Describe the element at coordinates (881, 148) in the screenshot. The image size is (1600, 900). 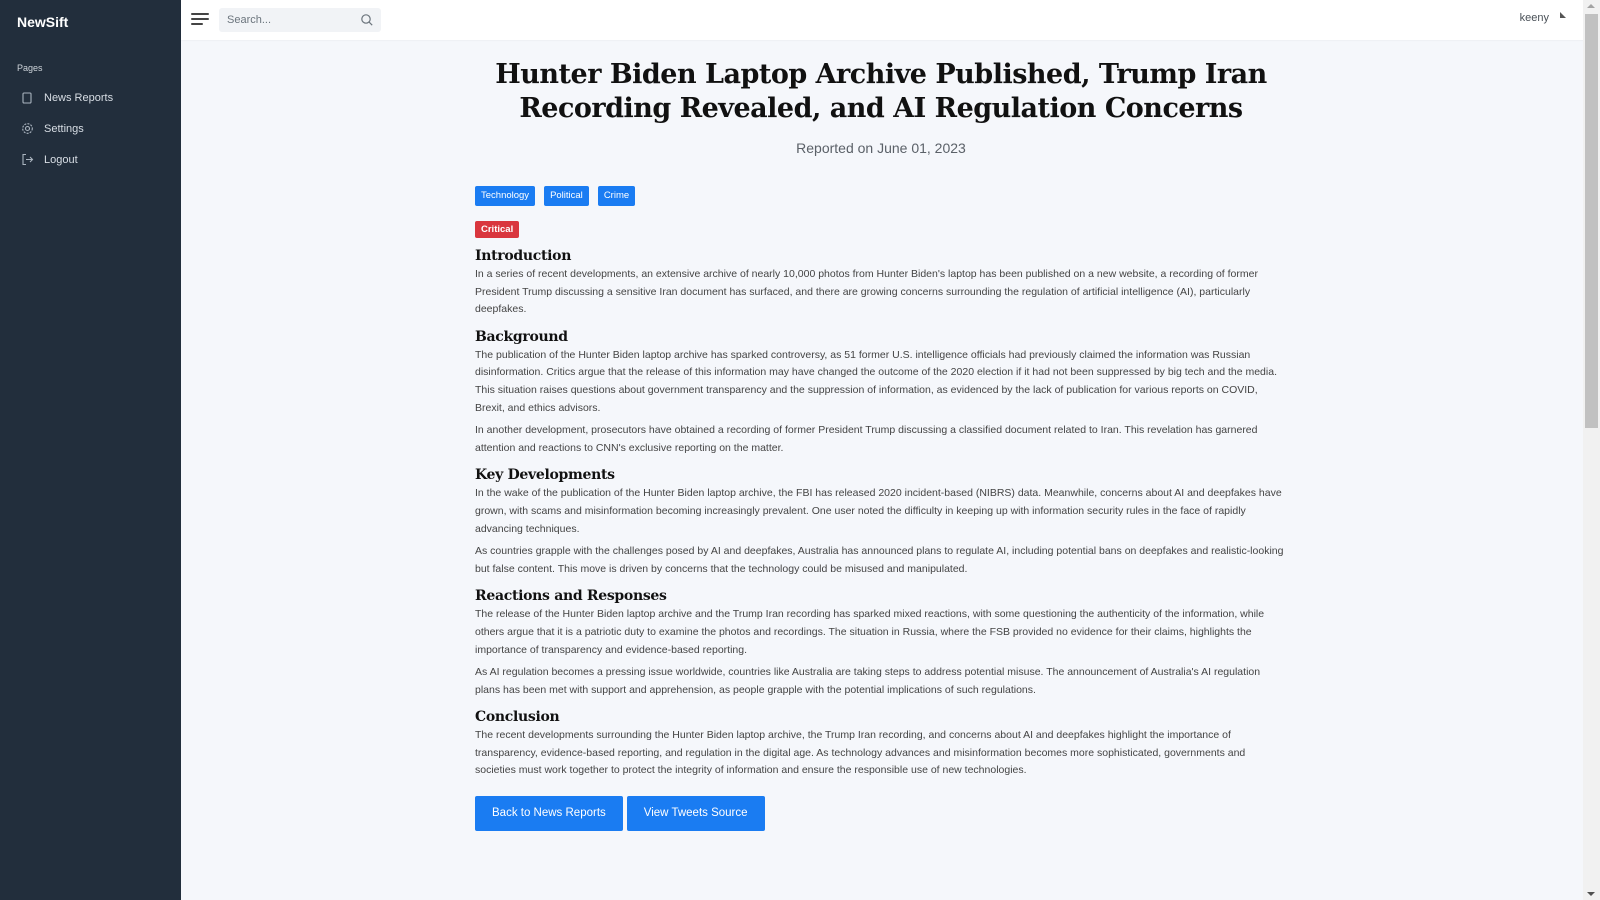
I see `report-date: Reported on June 01, 2023` at that location.